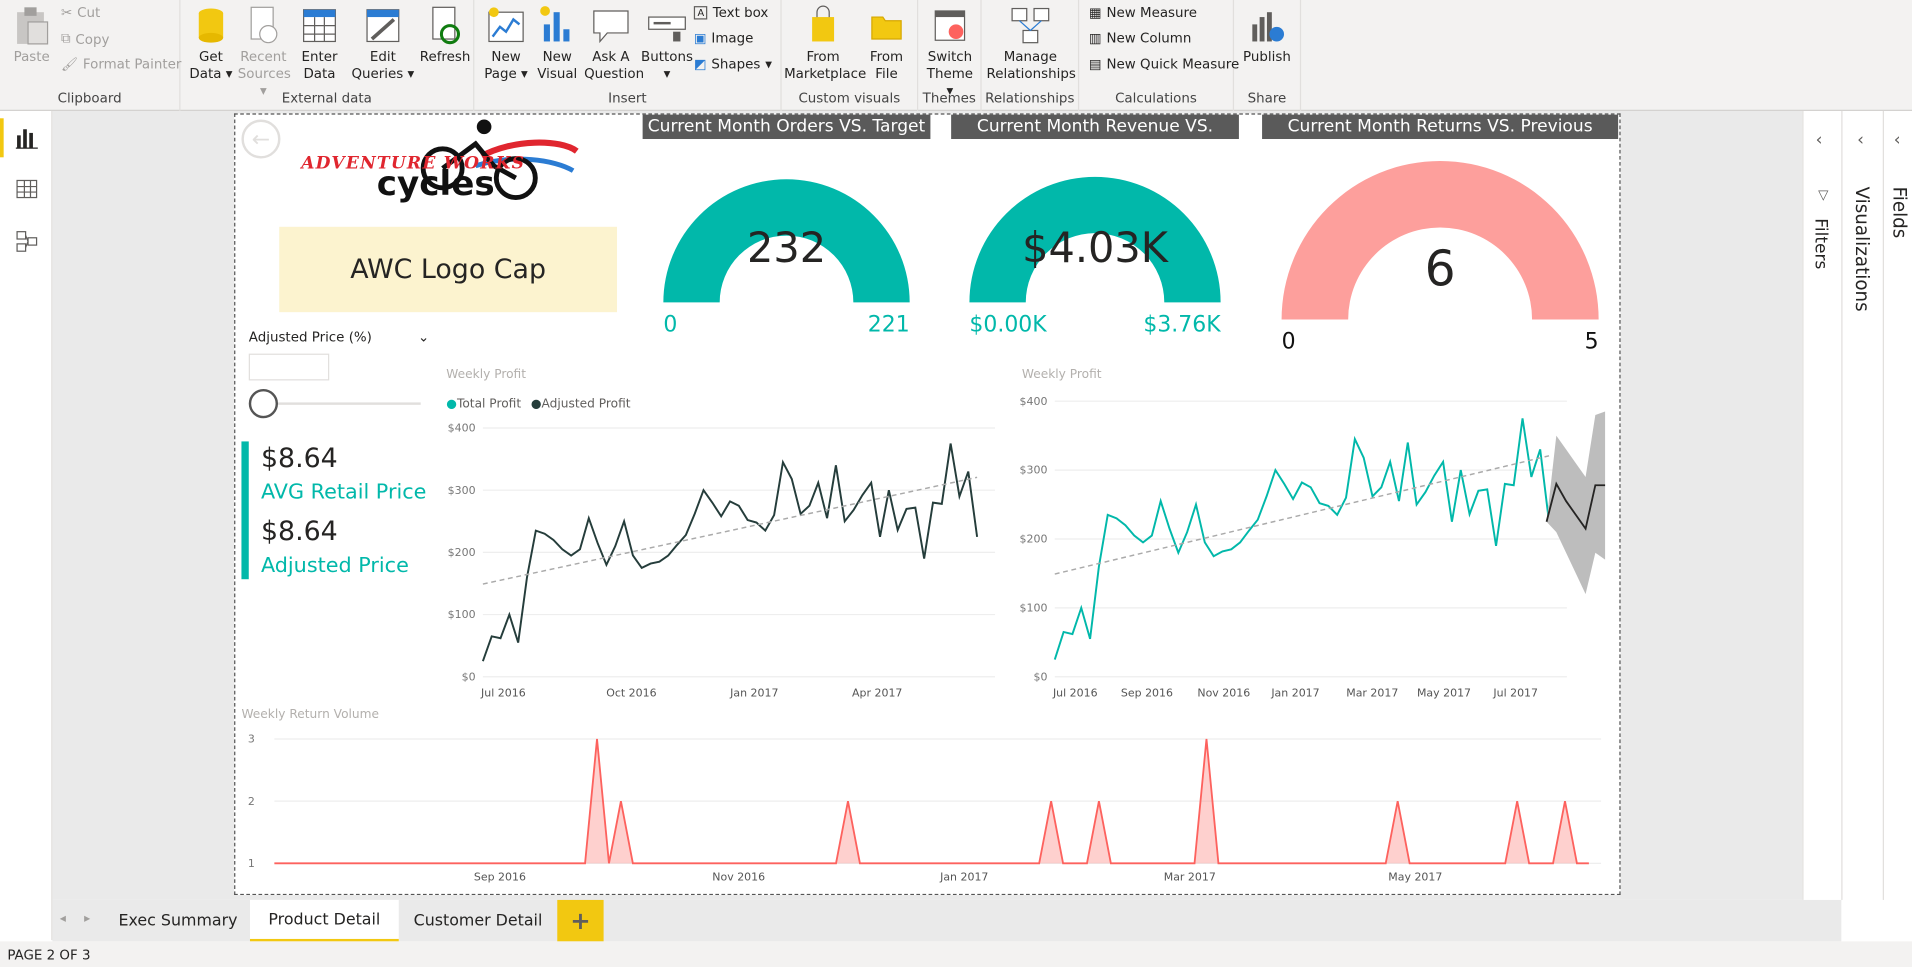 This screenshot has height=967, width=1912. Describe the element at coordinates (324, 920) in the screenshot. I see `tab-product-detail: Product Detail` at that location.